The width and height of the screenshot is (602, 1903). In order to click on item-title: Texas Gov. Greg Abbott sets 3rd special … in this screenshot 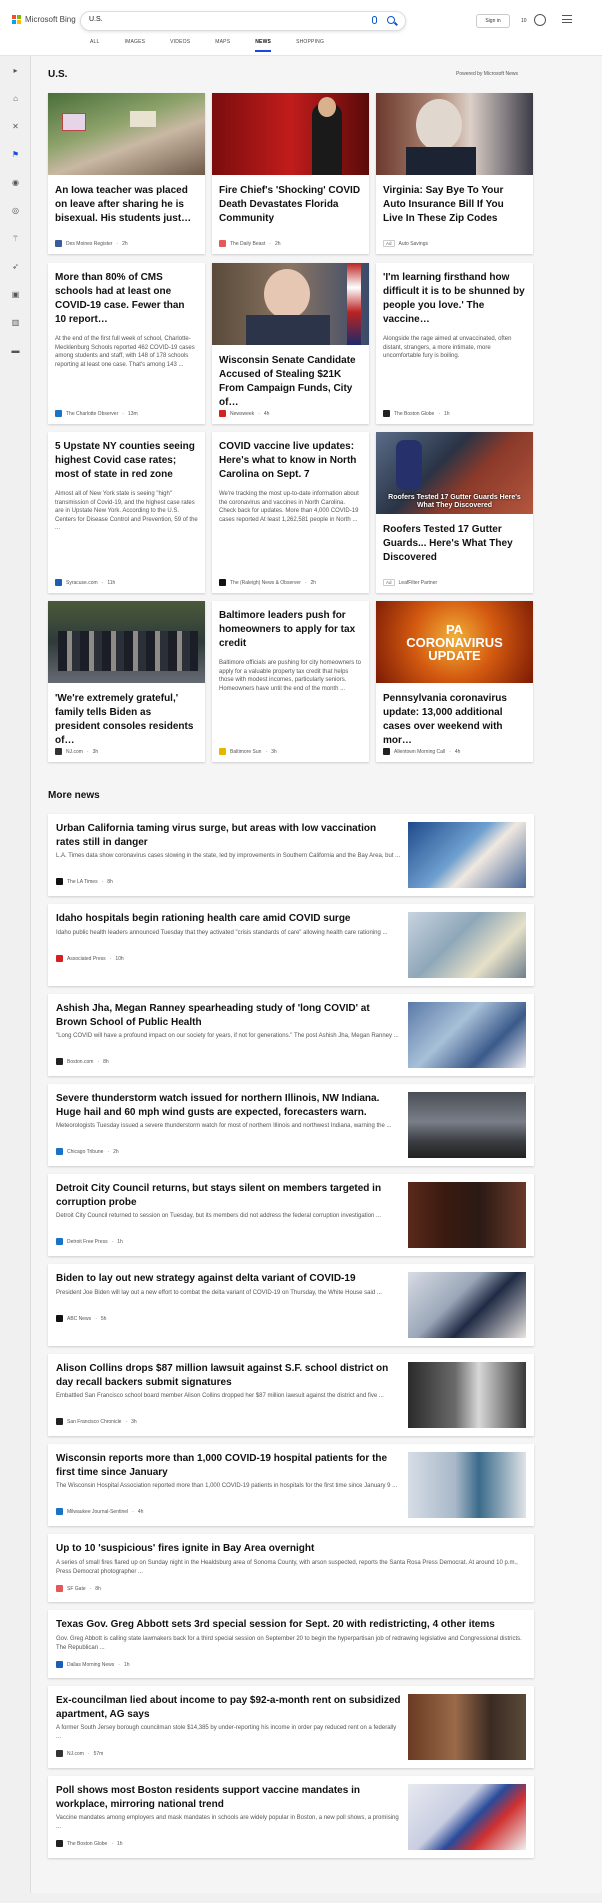, I will do `click(289, 1625)`.